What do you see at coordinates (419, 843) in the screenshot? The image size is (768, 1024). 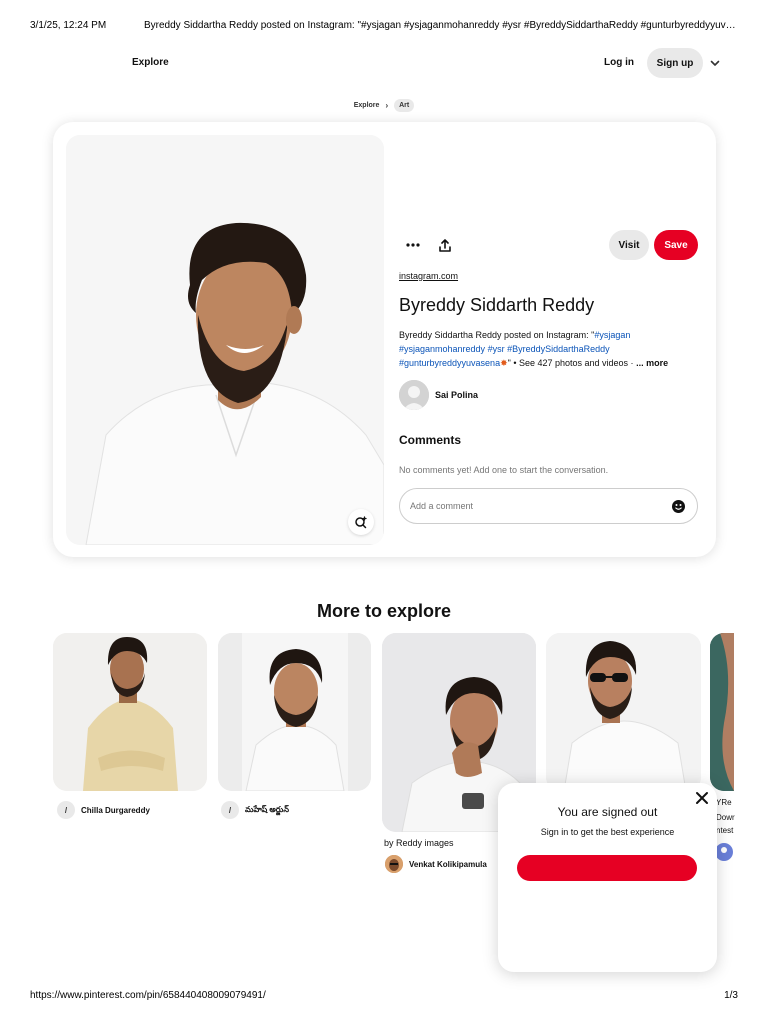 I see `board-label: by Reddy images` at bounding box center [419, 843].